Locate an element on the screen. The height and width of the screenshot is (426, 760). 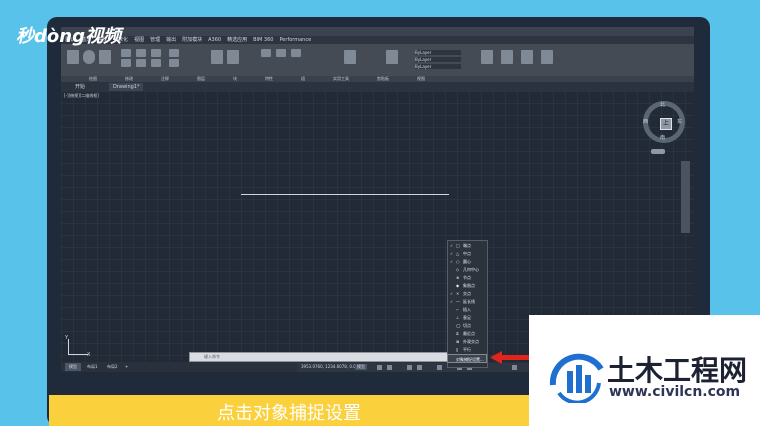
snap-perpendicular: ⊥ 垂足 is located at coordinates (467, 318).